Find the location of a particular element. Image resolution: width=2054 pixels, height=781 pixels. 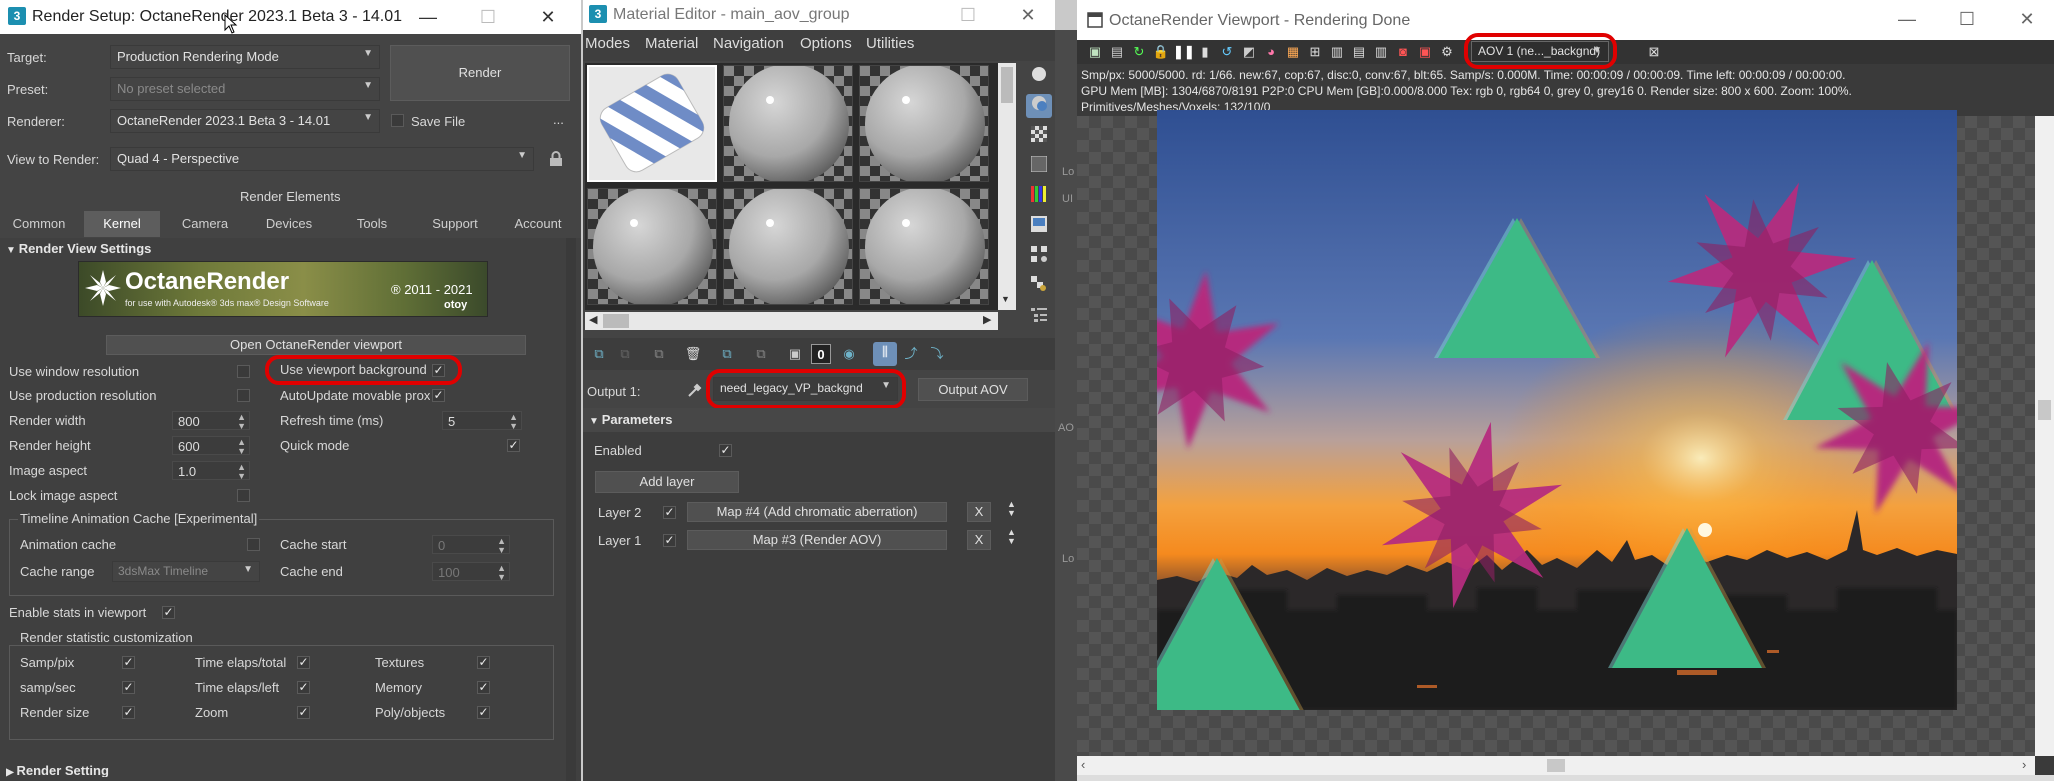

open-viewport-button: Open OctaneRender viewport is located at coordinates (316, 345).